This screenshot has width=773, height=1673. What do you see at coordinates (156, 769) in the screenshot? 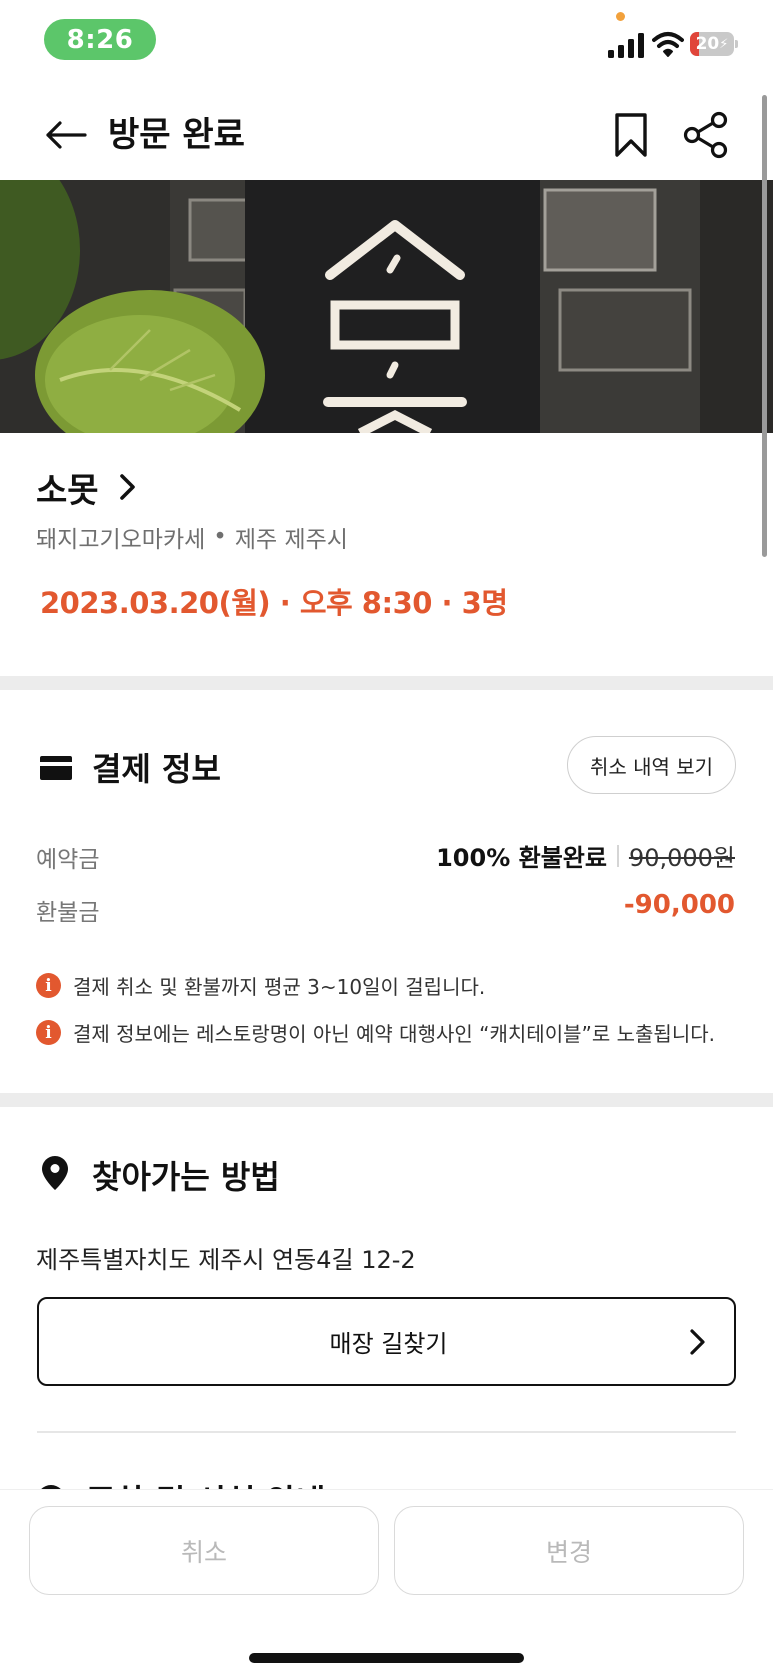
I see `payment-section-title: 결제 정보` at bounding box center [156, 769].